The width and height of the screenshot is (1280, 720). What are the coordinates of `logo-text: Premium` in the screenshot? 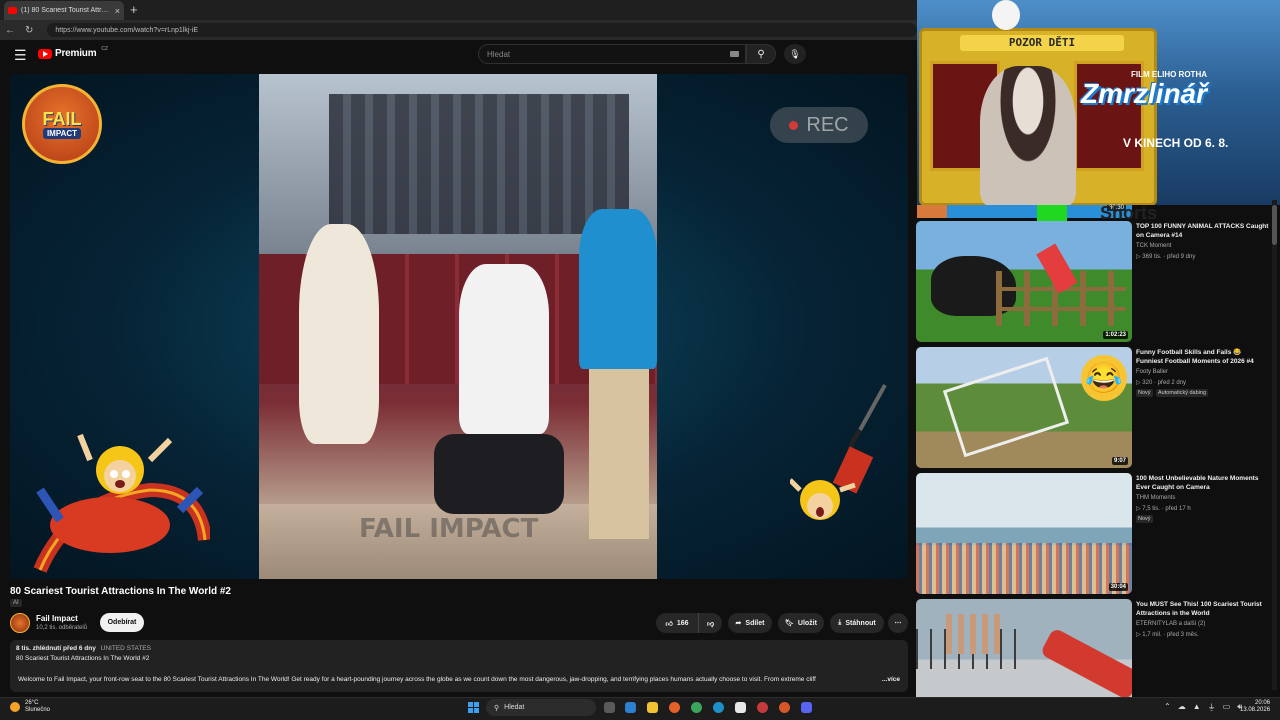 It's located at (76, 53).